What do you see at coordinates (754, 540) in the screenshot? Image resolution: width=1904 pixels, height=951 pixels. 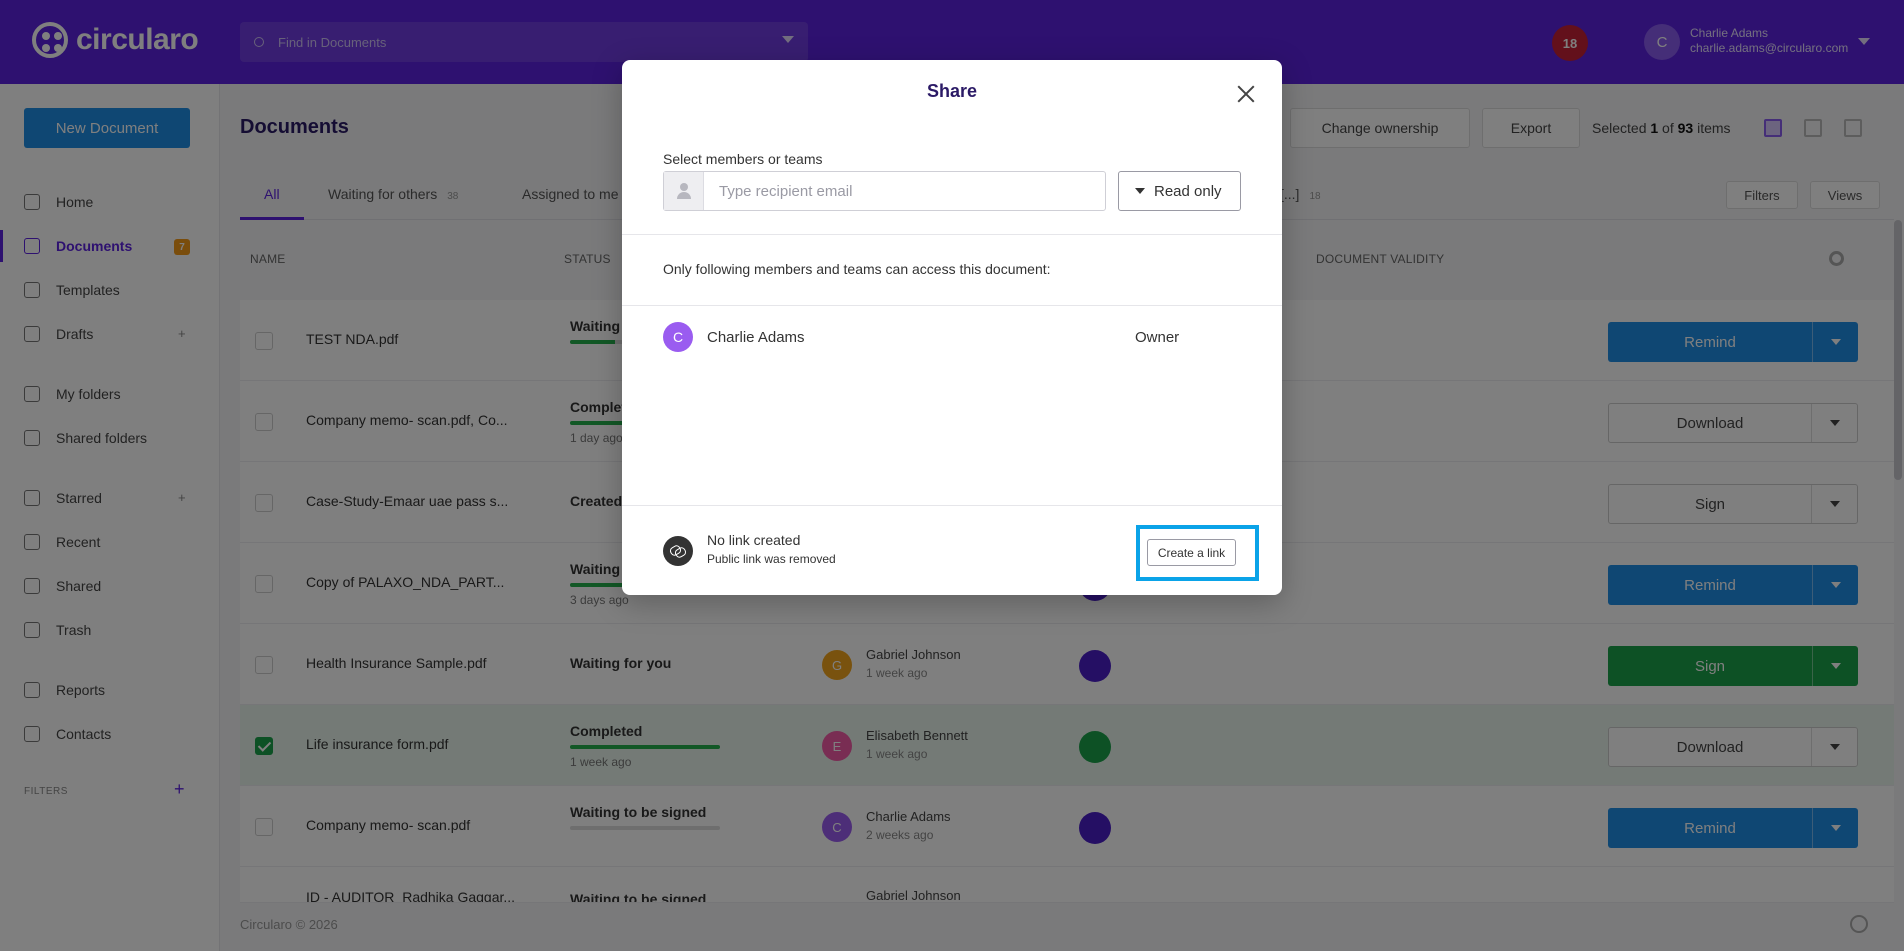 I see `link-status-title: No link created` at bounding box center [754, 540].